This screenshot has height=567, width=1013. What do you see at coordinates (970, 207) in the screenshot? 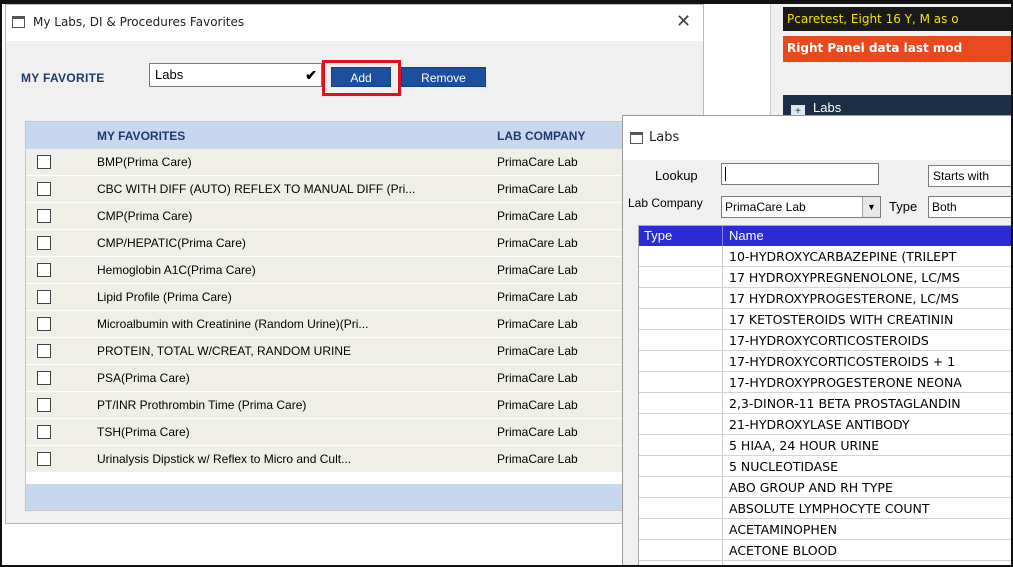
I see `type-select: Both` at bounding box center [970, 207].